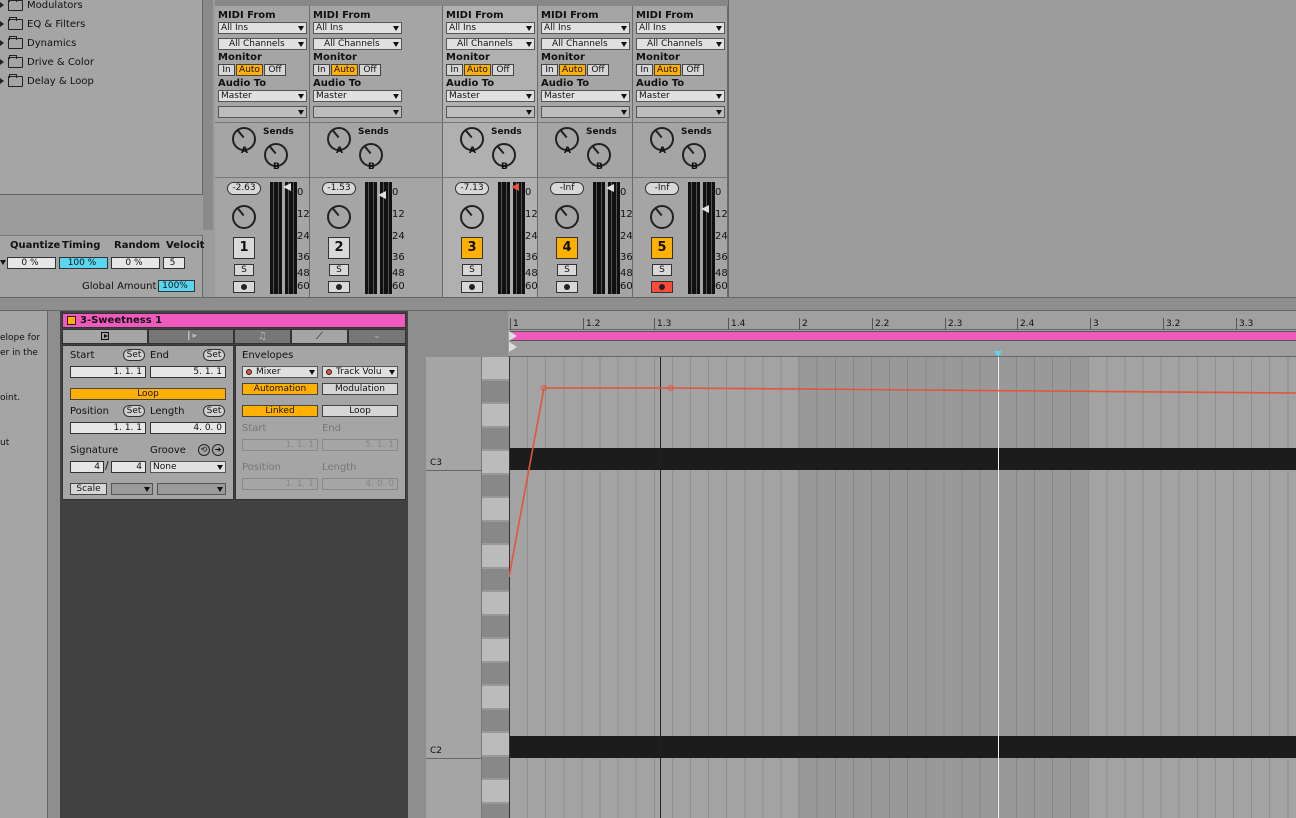 Image resolution: width=1296 pixels, height=818 pixels. I want to click on envelope-device-select: Mixer, so click(280, 372).